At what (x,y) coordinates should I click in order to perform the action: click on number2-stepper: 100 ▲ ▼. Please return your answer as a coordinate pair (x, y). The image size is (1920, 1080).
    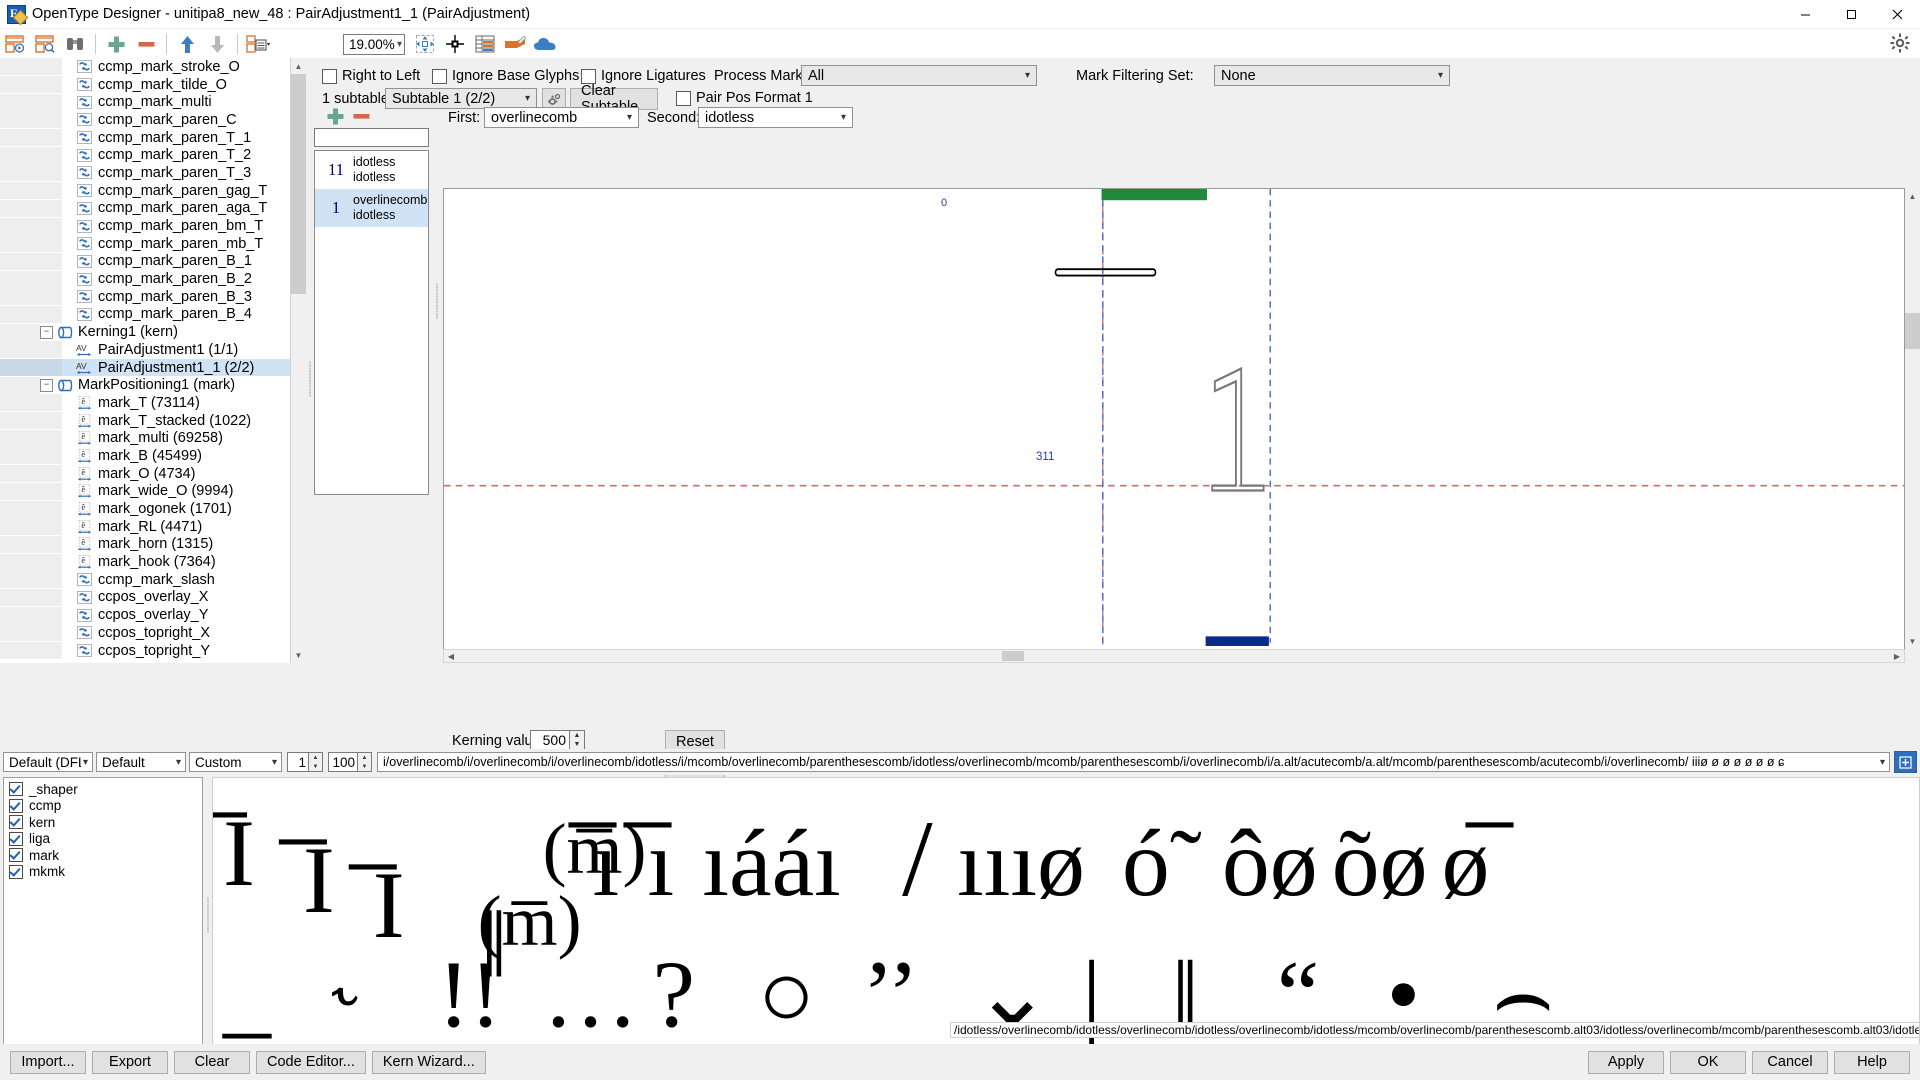
    Looking at the image, I should click on (350, 762).